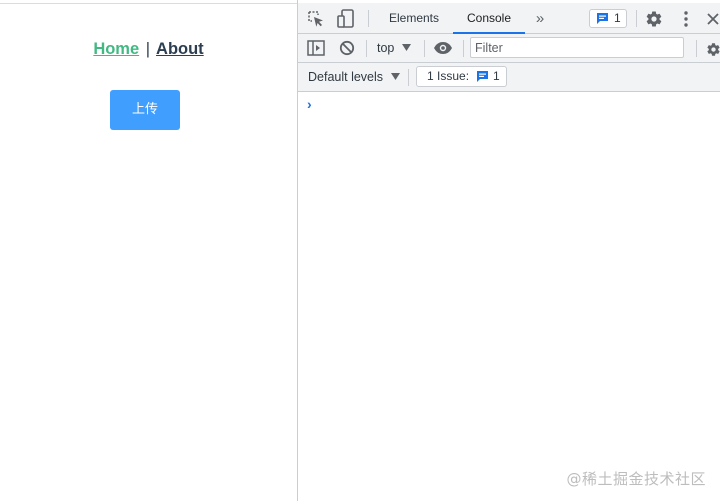  Describe the element at coordinates (309, 104) in the screenshot. I see `console-prompt: ›` at that location.